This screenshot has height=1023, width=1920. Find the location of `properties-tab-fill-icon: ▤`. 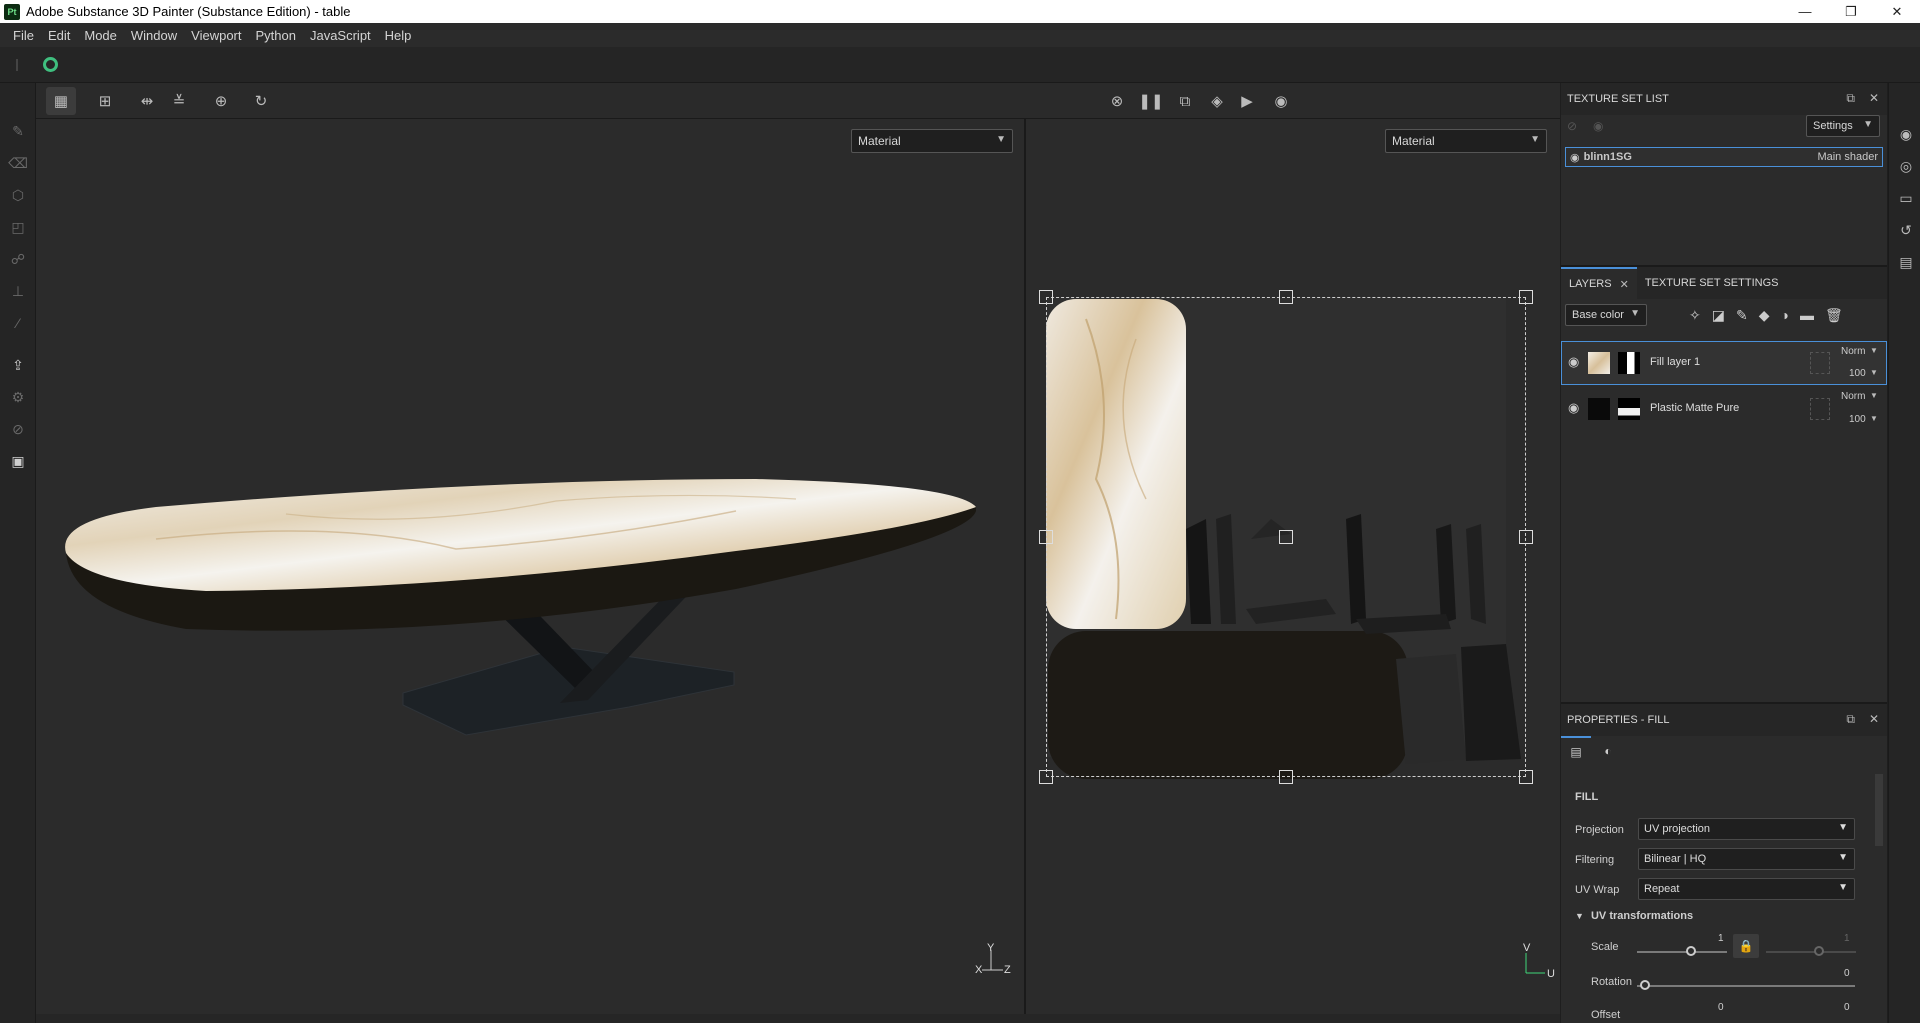

properties-tab-fill-icon: ▤ is located at coordinates (1576, 751).